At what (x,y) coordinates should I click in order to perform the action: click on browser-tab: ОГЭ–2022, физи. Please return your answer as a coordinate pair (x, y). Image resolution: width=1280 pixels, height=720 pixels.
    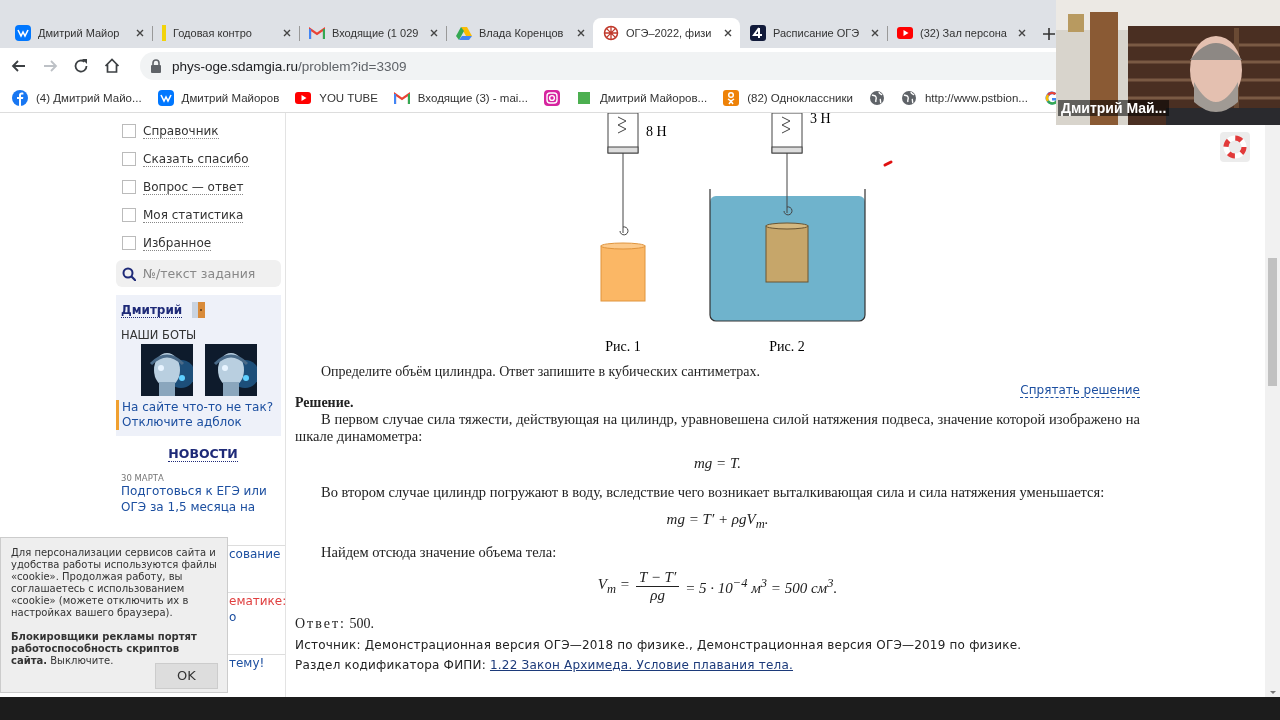
    Looking at the image, I should click on (666, 33).